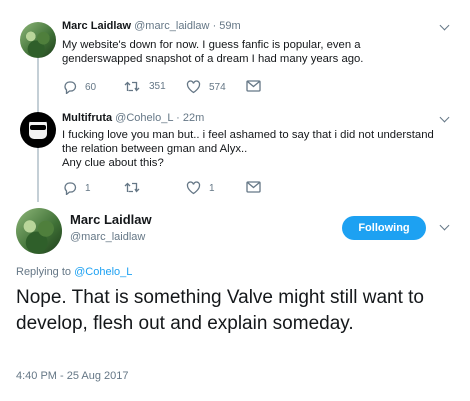 The height and width of the screenshot is (401, 470). I want to click on following-button: Following, so click(384, 228).